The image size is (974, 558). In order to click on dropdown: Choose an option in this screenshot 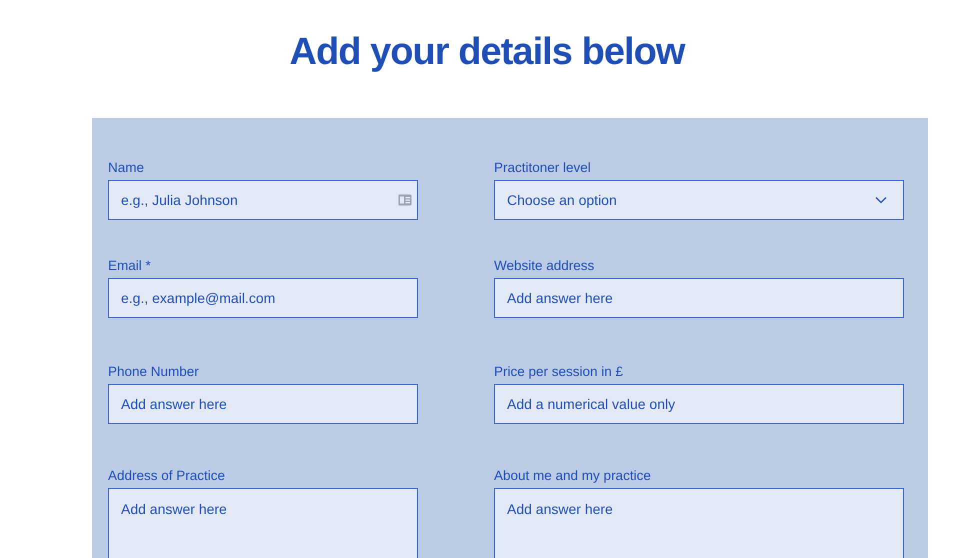, I will do `click(699, 200)`.